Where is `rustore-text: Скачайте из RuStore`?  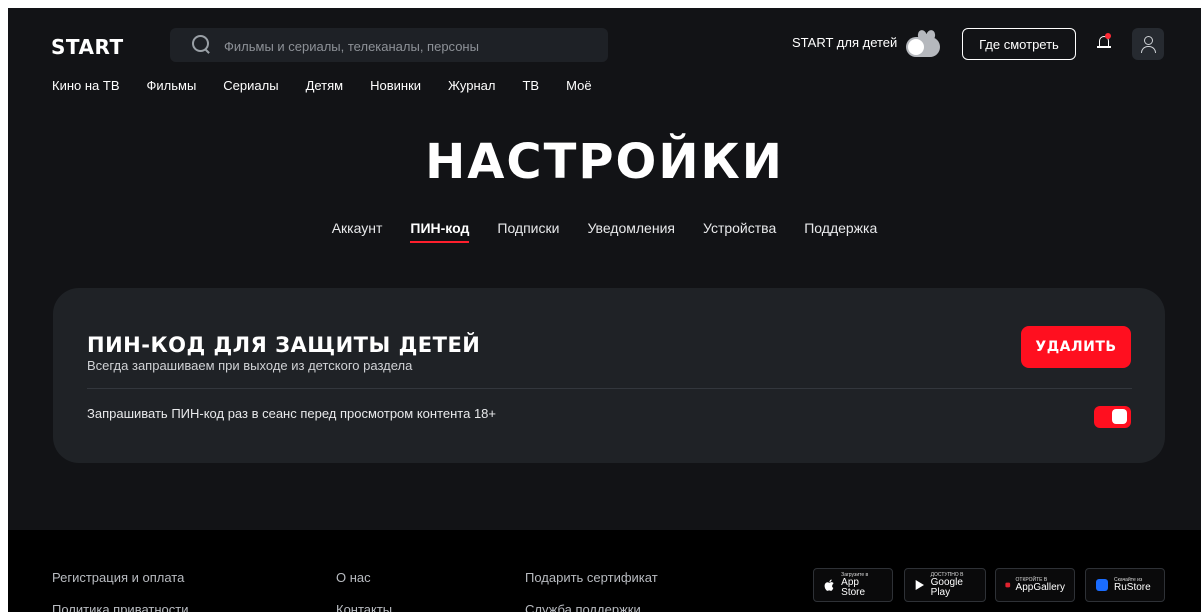
rustore-text: Скачайте из RuStore is located at coordinates (1132, 585).